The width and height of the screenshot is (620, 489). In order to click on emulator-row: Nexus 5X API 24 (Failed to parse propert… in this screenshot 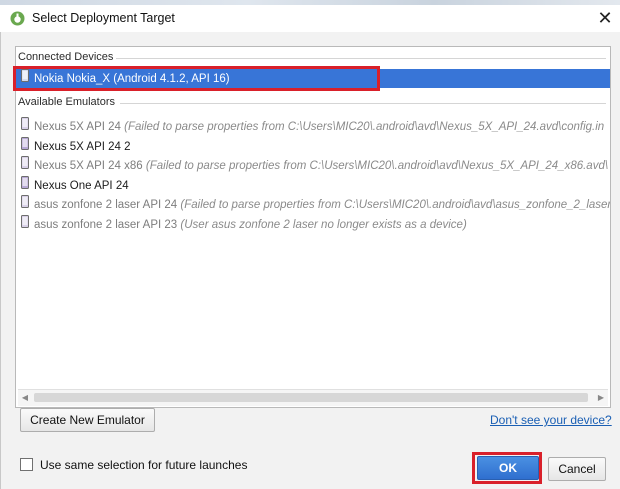, I will do `click(313, 126)`.